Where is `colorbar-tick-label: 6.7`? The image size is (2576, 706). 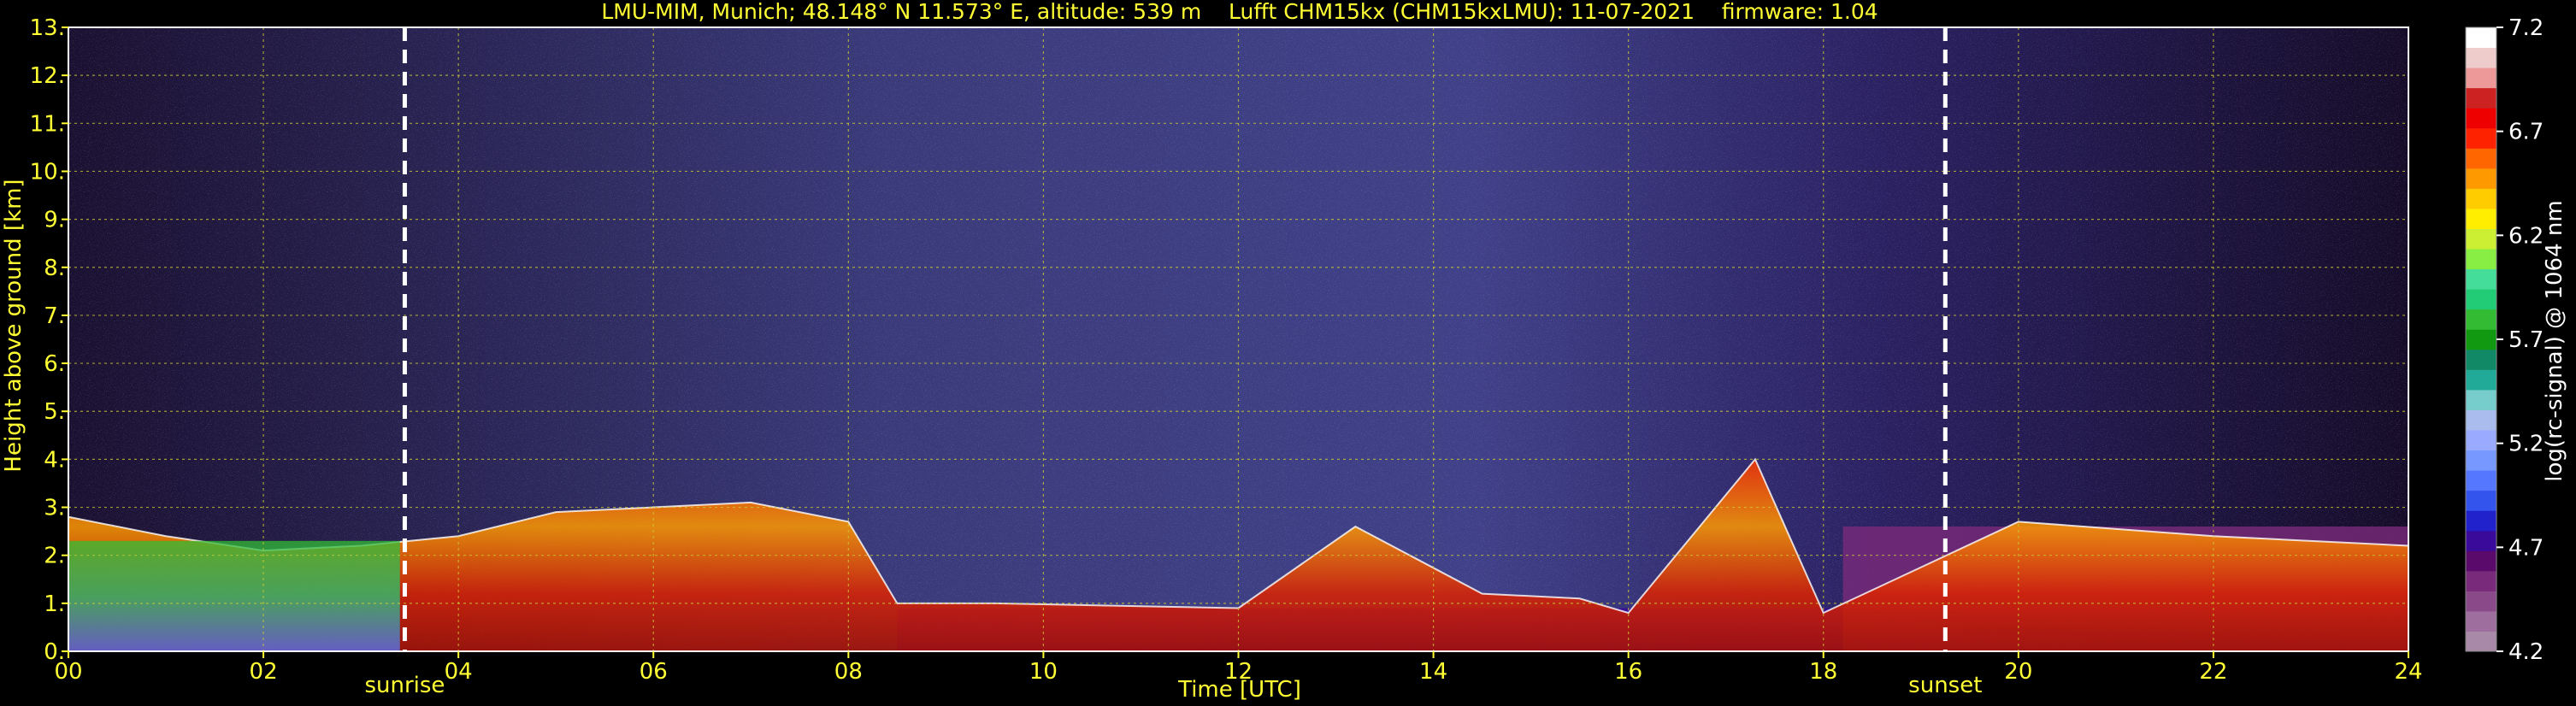
colorbar-tick-label: 6.7 is located at coordinates (2526, 132).